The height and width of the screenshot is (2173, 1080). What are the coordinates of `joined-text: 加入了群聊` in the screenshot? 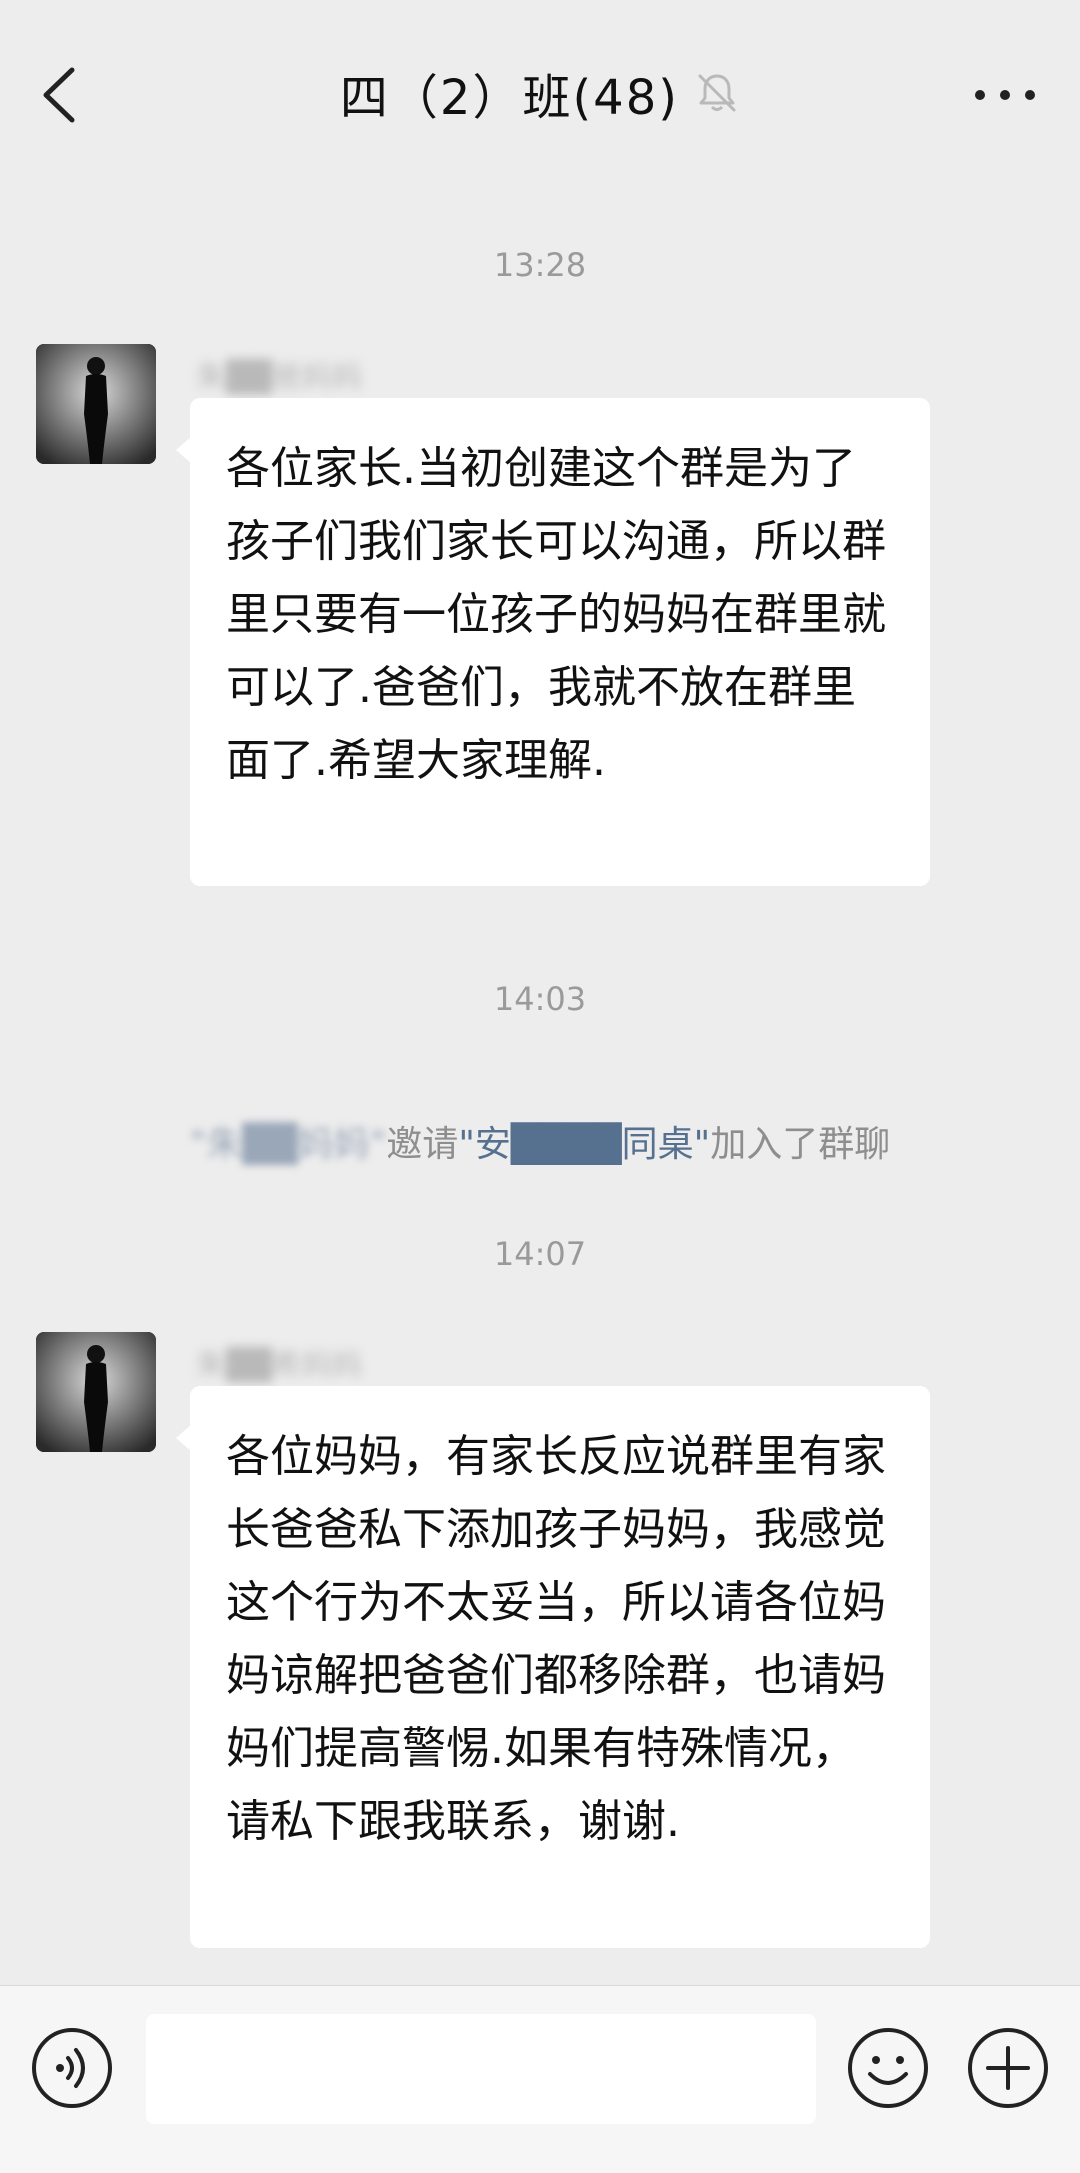 It's located at (800, 1144).